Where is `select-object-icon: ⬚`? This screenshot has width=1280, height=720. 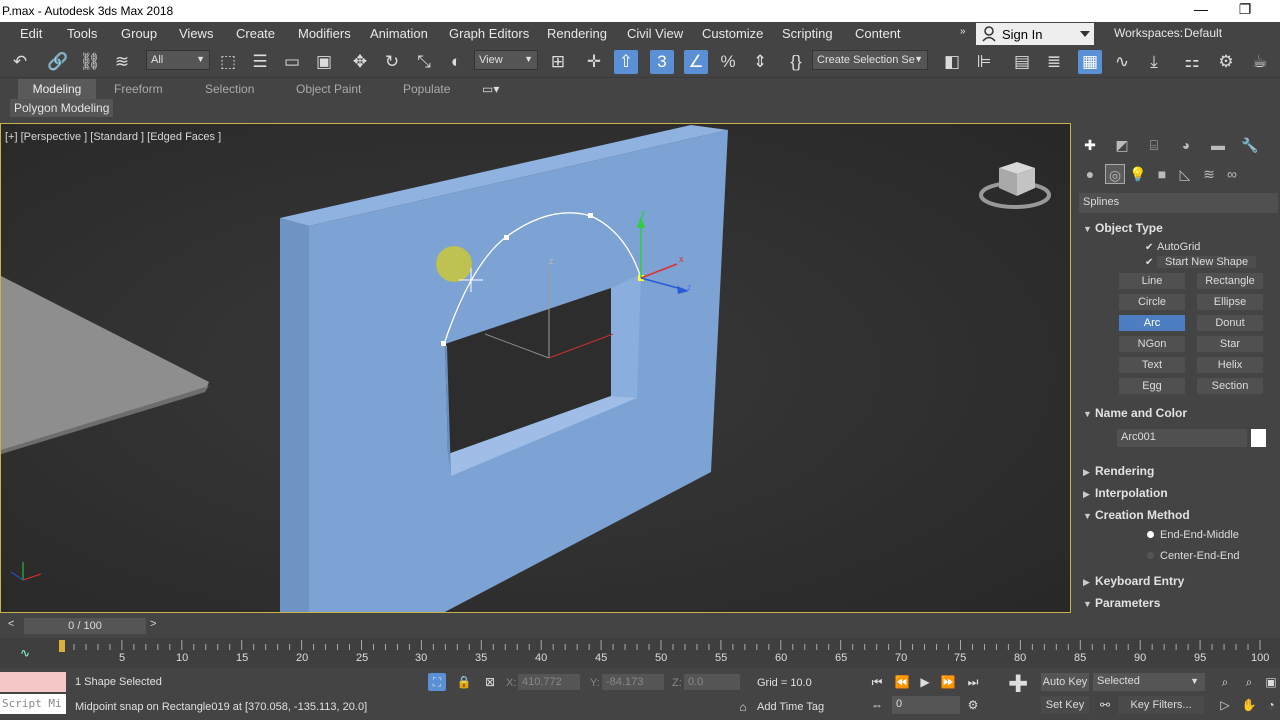
select-object-icon: ⬚ is located at coordinates (228, 62).